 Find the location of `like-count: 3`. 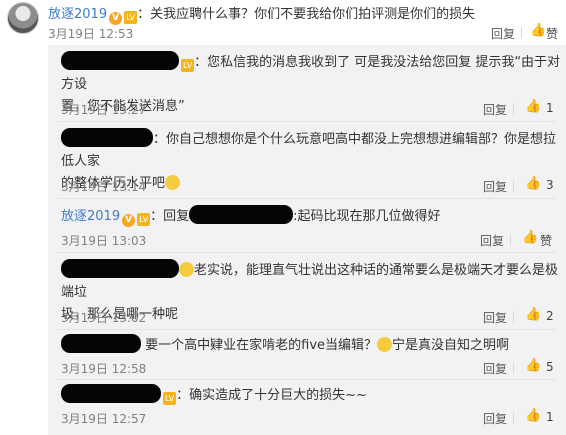

like-count: 3 is located at coordinates (550, 185).